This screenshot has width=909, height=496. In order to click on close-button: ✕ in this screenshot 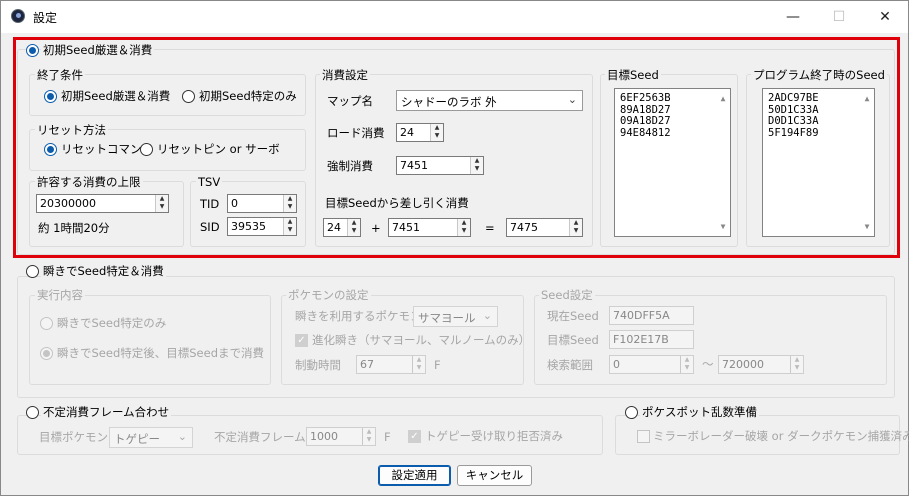, I will do `click(885, 17)`.